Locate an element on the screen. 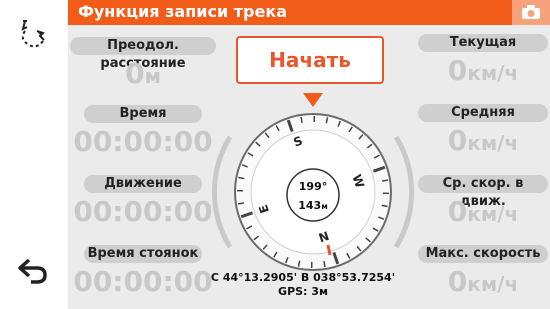  back-arrow-icon is located at coordinates (32, 271).